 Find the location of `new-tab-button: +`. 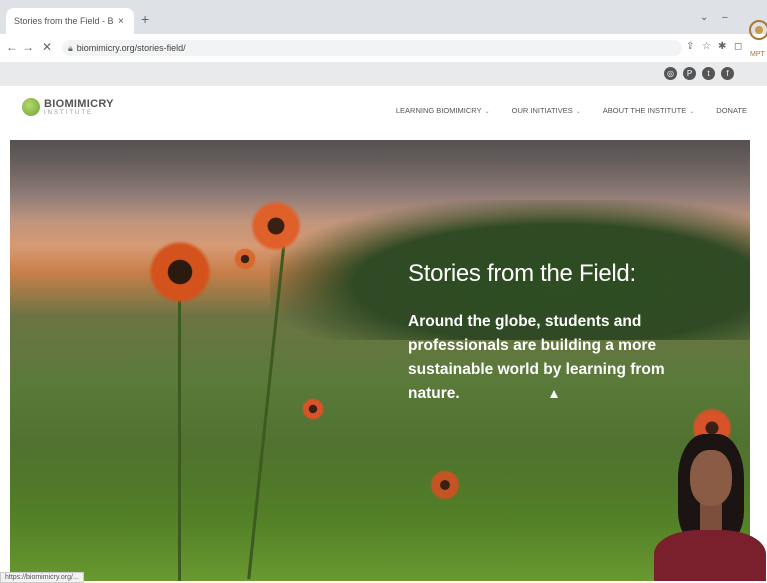

new-tab-button: + is located at coordinates (145, 19).